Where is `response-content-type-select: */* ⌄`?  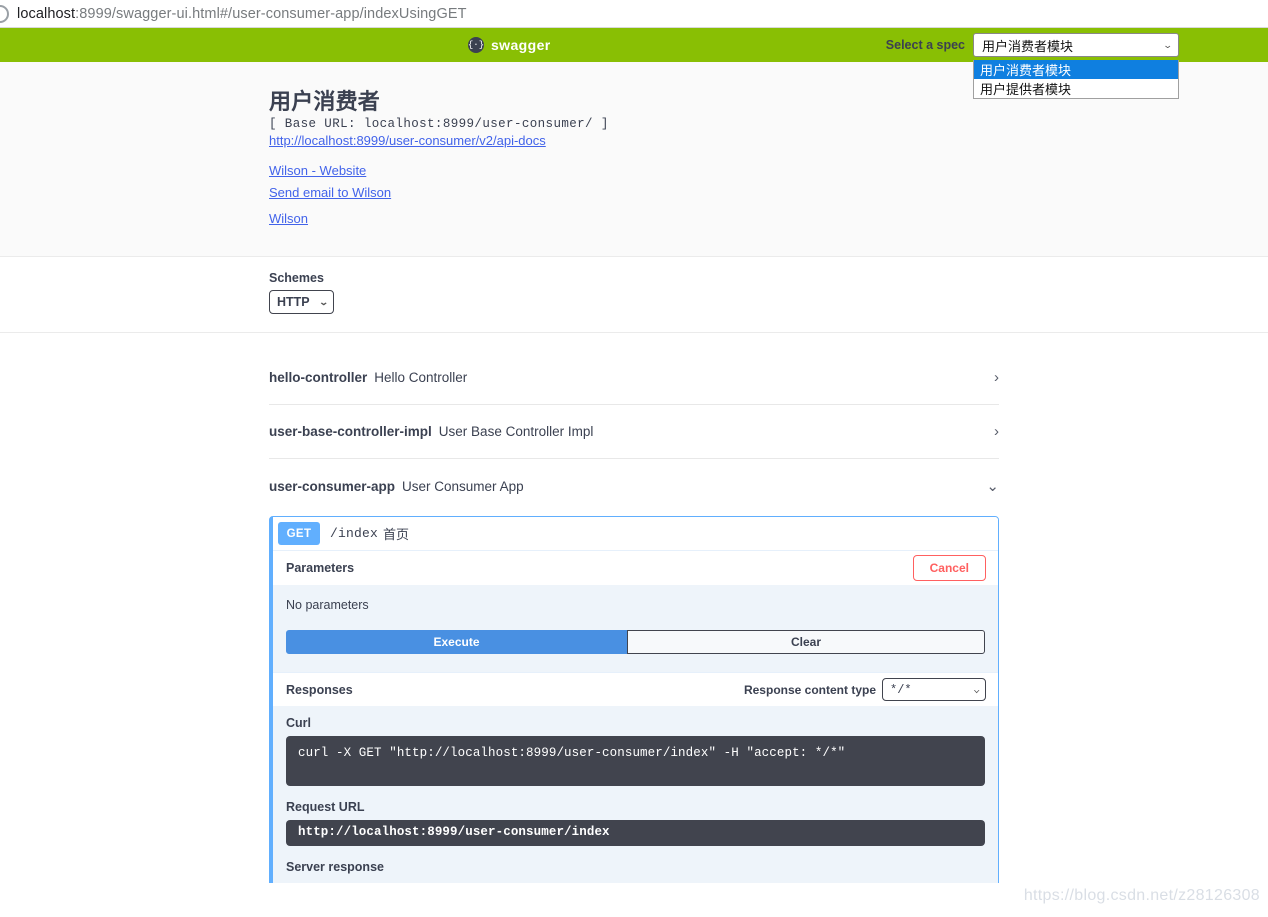 response-content-type-select: */* ⌄ is located at coordinates (934, 689).